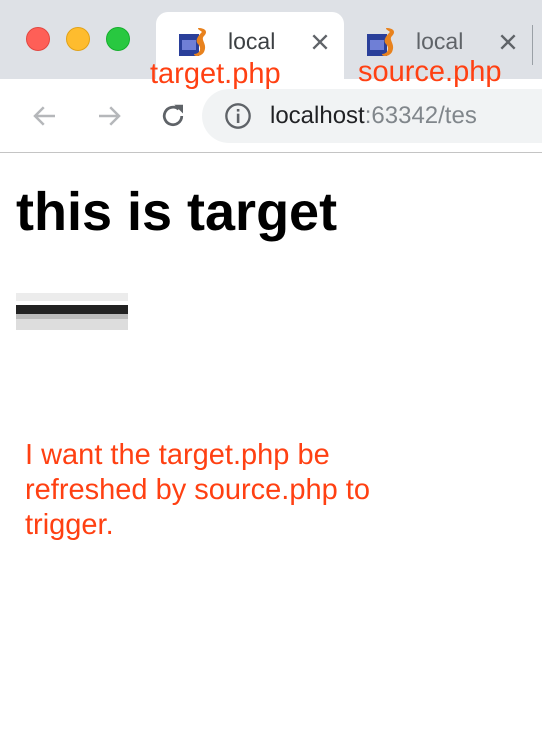  Describe the element at coordinates (238, 116) in the screenshot. I see `info-icon` at that location.